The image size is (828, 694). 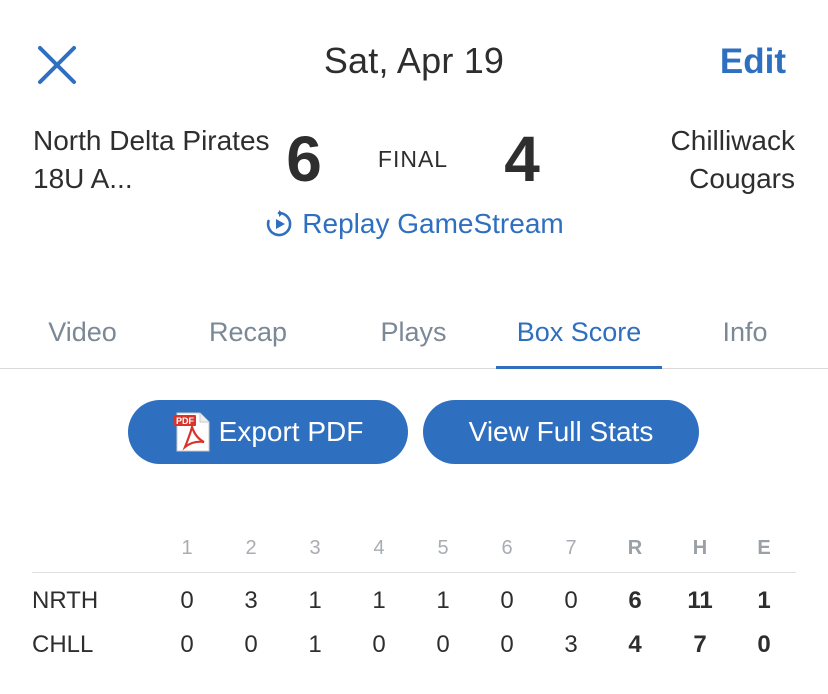 I want to click on errors-total: 1, so click(x=764, y=600).